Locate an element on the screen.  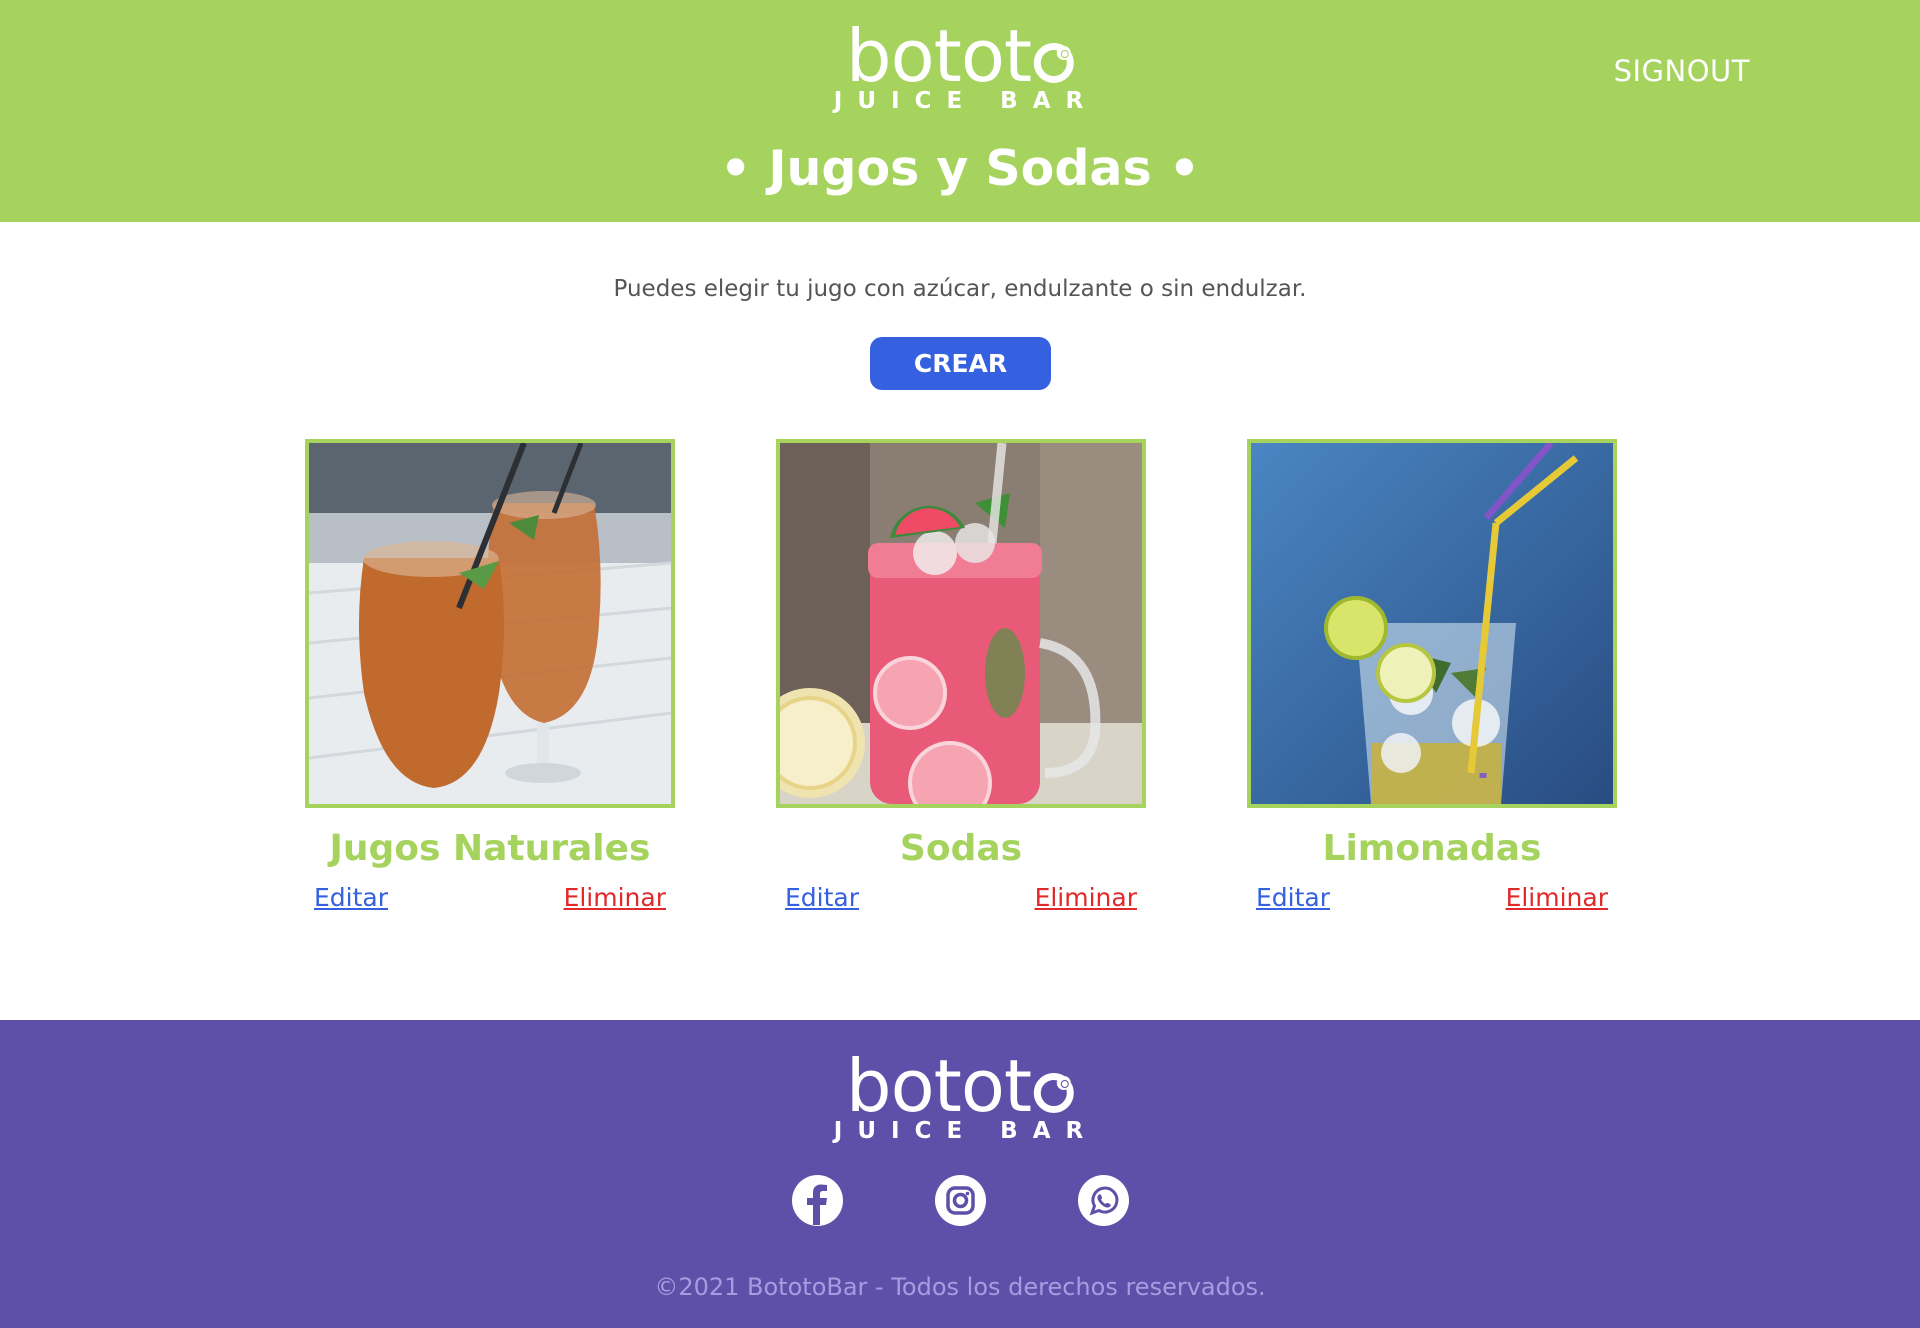
card-jugos-naturales: Jugos Naturales Editar Eliminar is located at coordinates (490, 675).